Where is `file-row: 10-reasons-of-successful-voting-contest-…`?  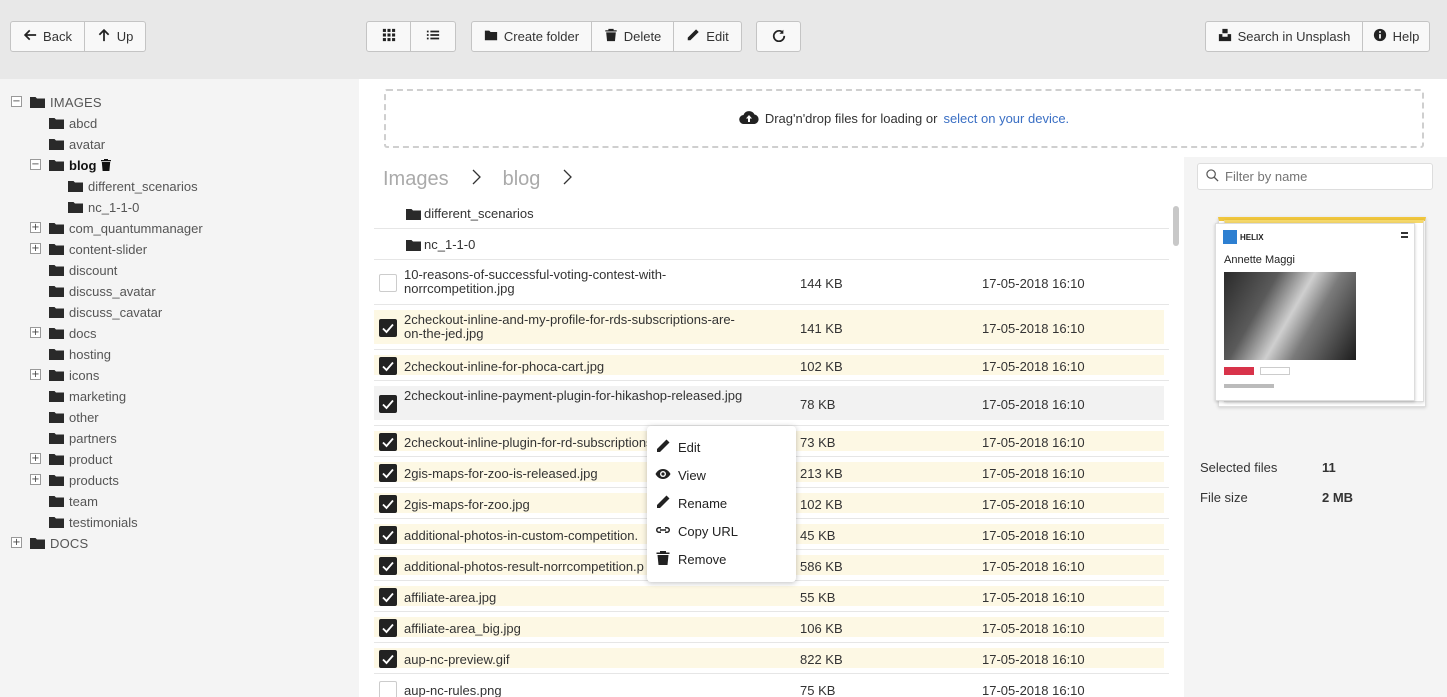 file-row: 10-reasons-of-successful-voting-contest-… is located at coordinates (771, 282).